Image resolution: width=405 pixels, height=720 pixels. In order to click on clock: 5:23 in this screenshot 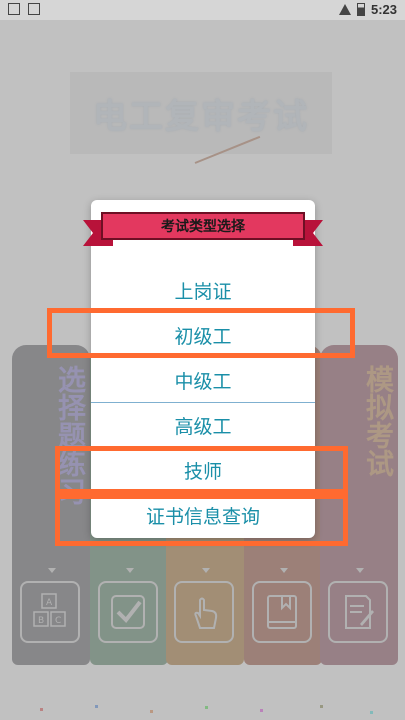, I will do `click(383, 9)`.